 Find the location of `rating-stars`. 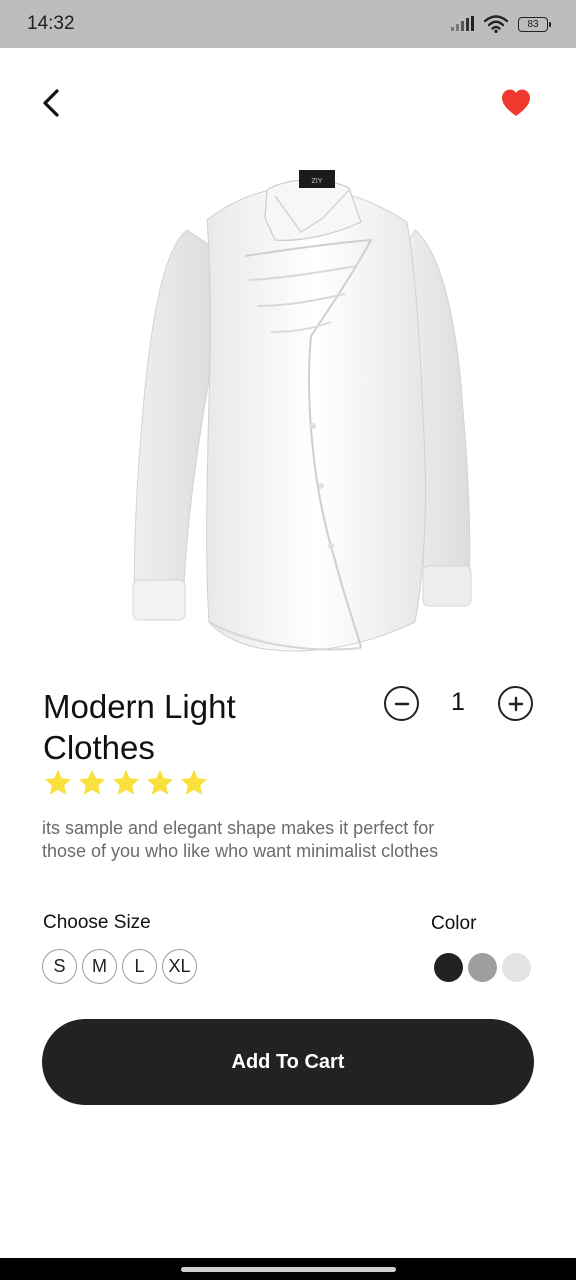

rating-stars is located at coordinates (126, 783).